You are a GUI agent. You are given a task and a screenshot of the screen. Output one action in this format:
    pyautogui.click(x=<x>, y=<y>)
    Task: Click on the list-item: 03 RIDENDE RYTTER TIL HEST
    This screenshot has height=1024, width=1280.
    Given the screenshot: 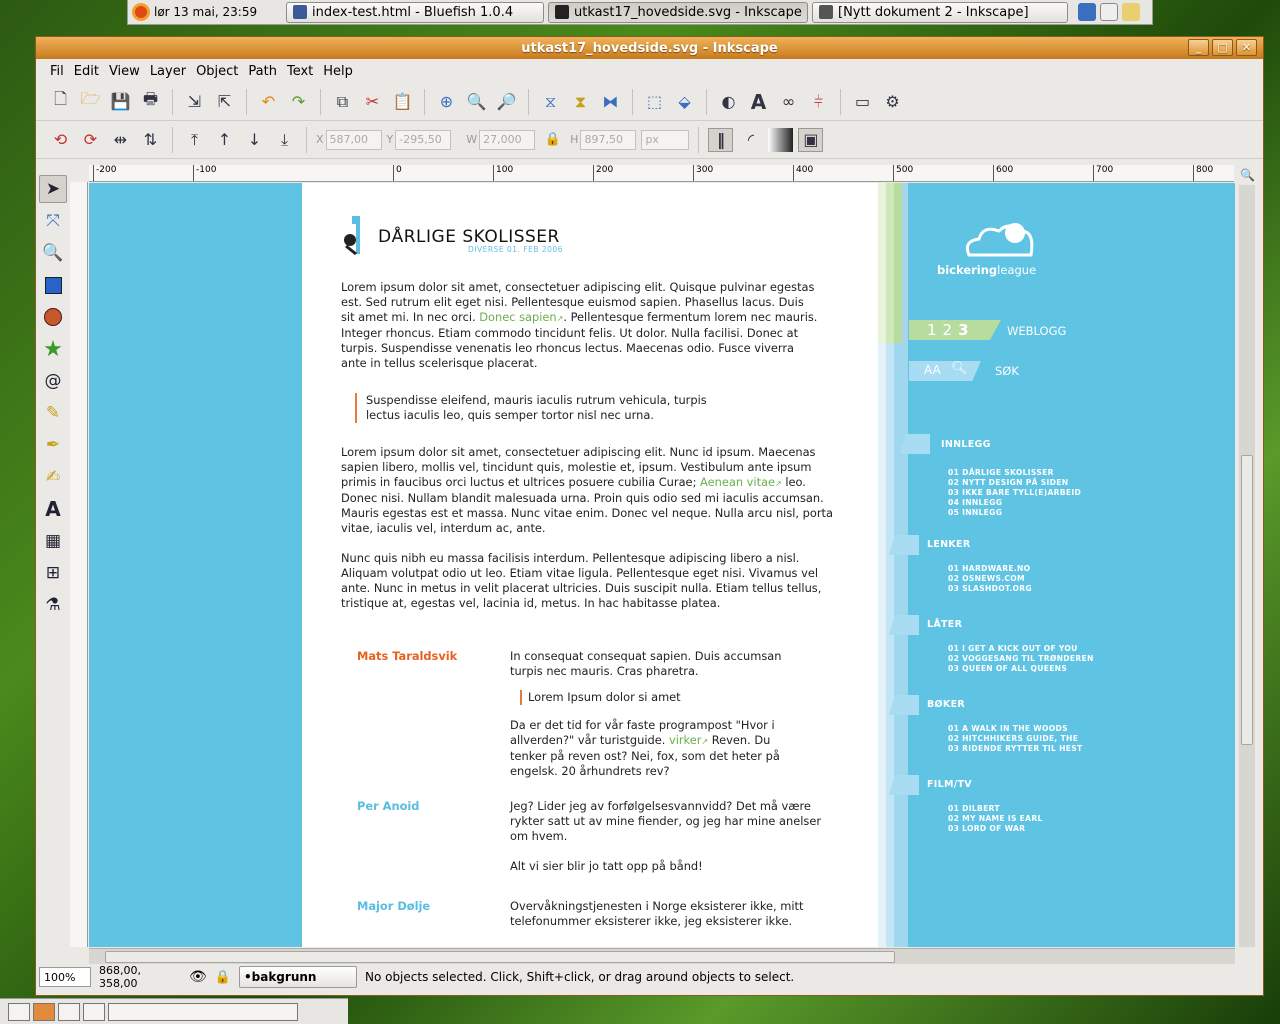 What is the action you would take?
    pyautogui.click(x=1015, y=749)
    